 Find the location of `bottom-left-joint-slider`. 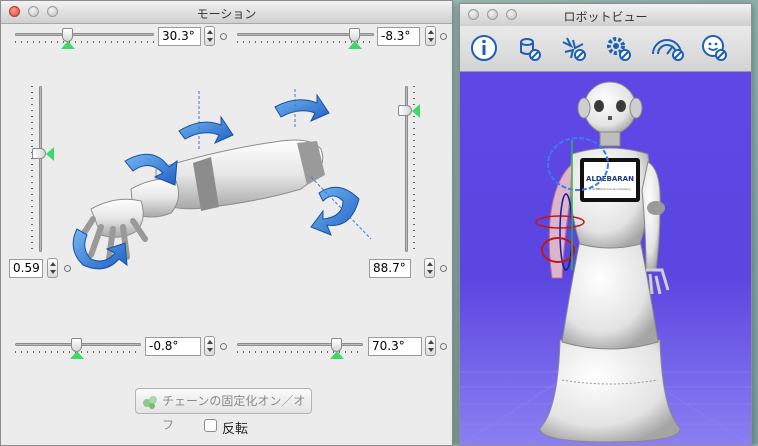

bottom-left-joint-slider is located at coordinates (78, 348).